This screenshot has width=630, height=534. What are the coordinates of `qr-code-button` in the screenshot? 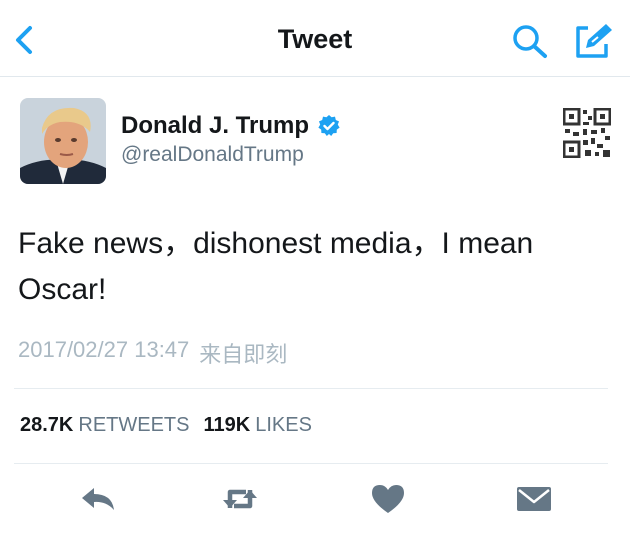 It's located at (587, 133).